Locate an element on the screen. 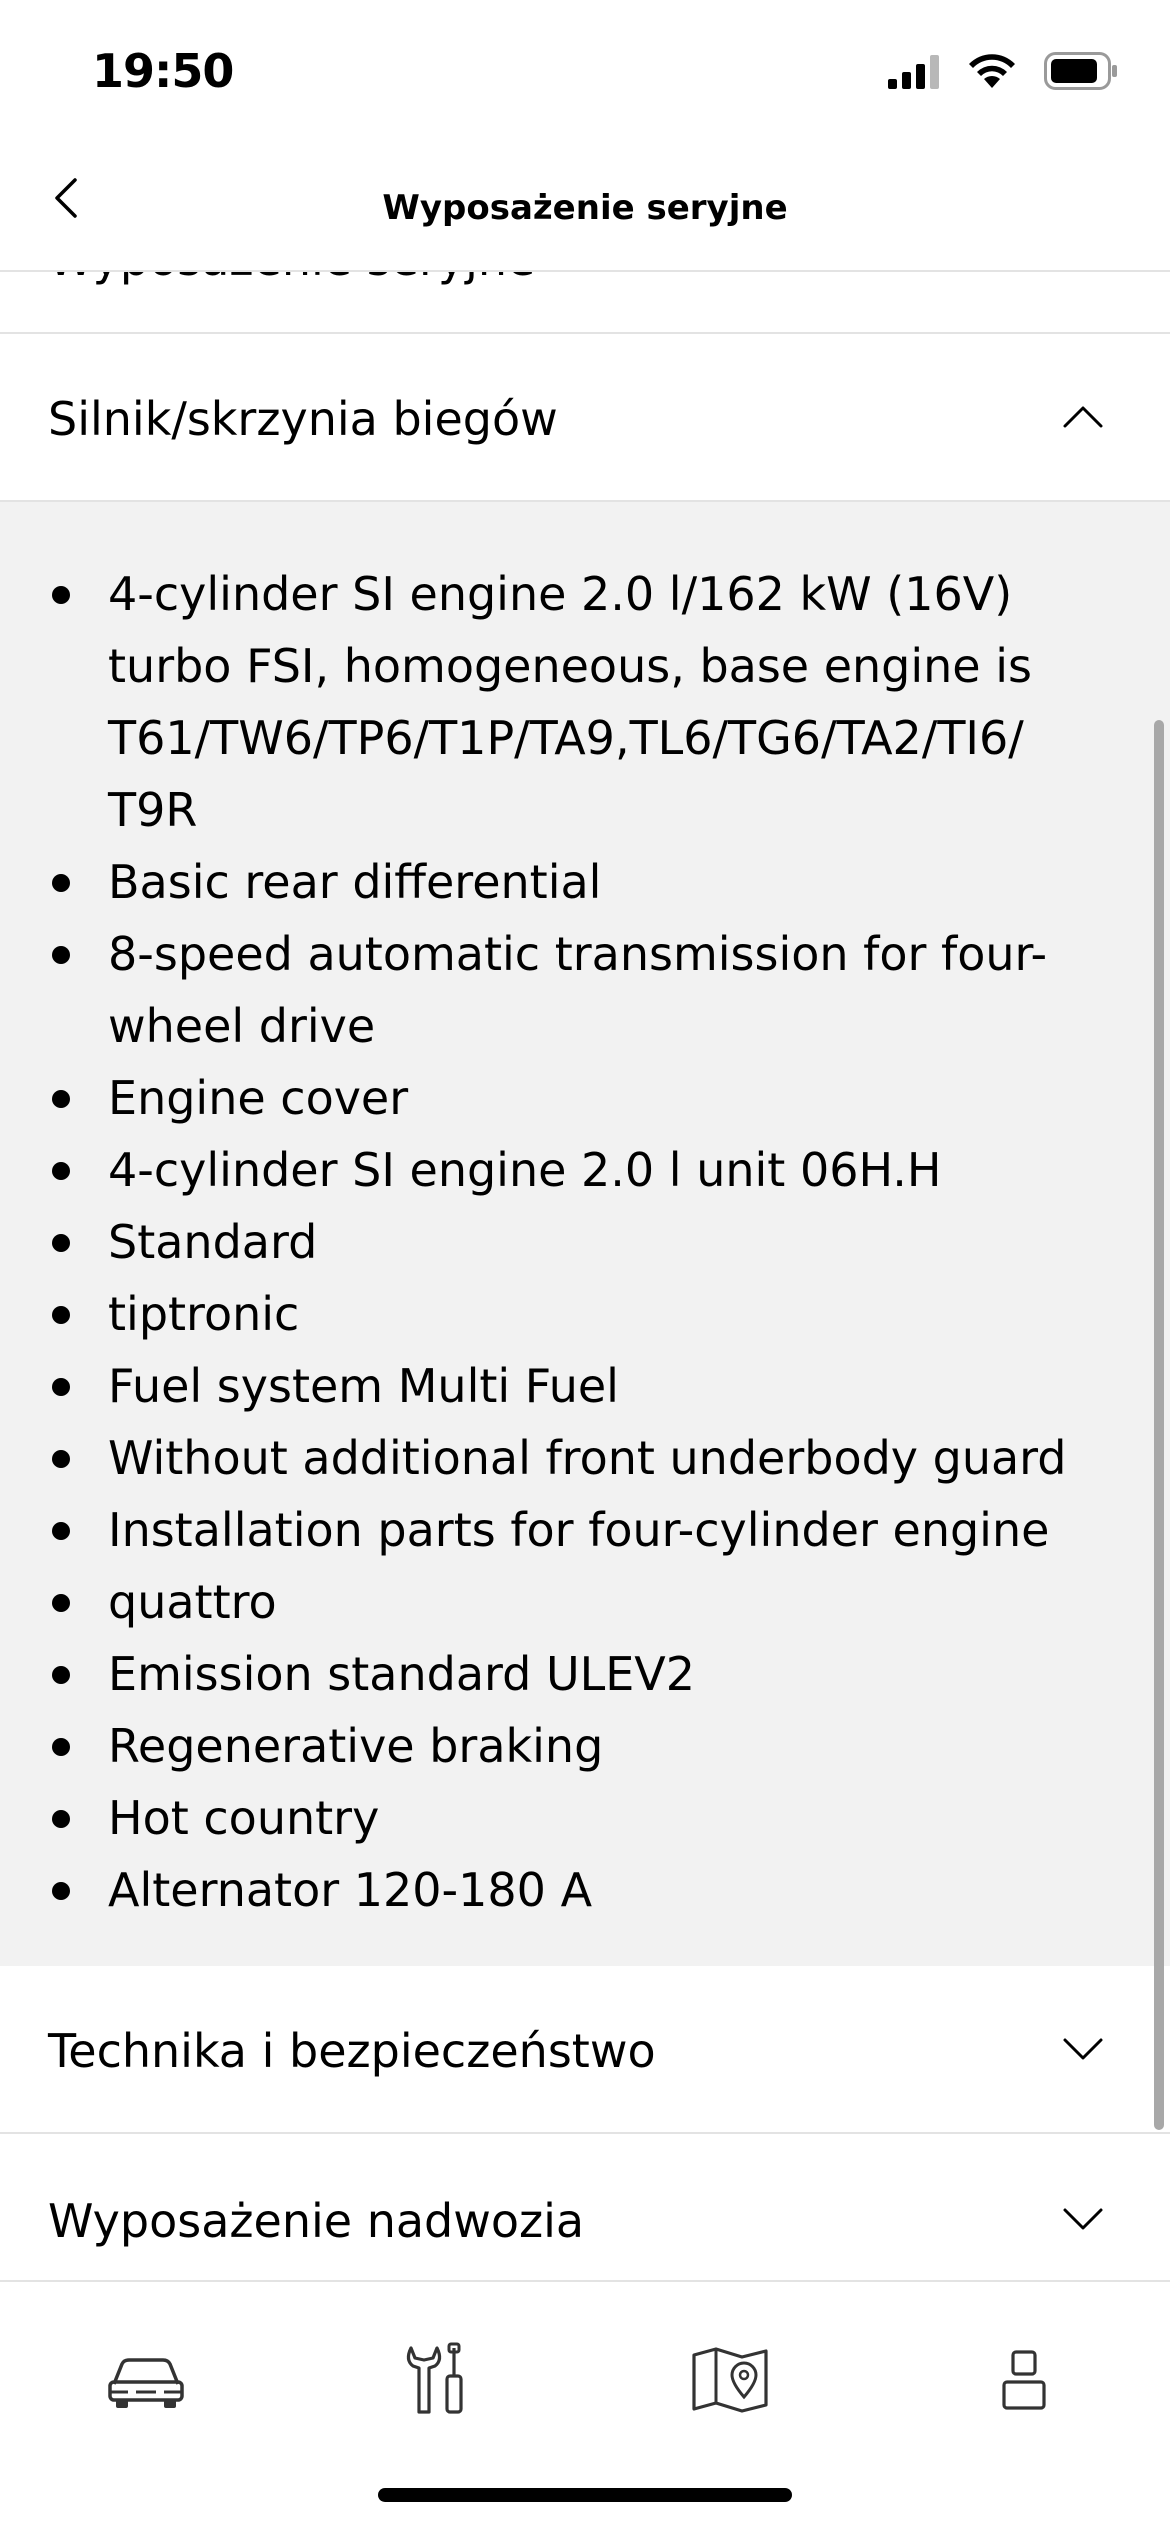 This screenshot has width=1170, height=2532. list-item: Engine cover is located at coordinates (568, 1098).